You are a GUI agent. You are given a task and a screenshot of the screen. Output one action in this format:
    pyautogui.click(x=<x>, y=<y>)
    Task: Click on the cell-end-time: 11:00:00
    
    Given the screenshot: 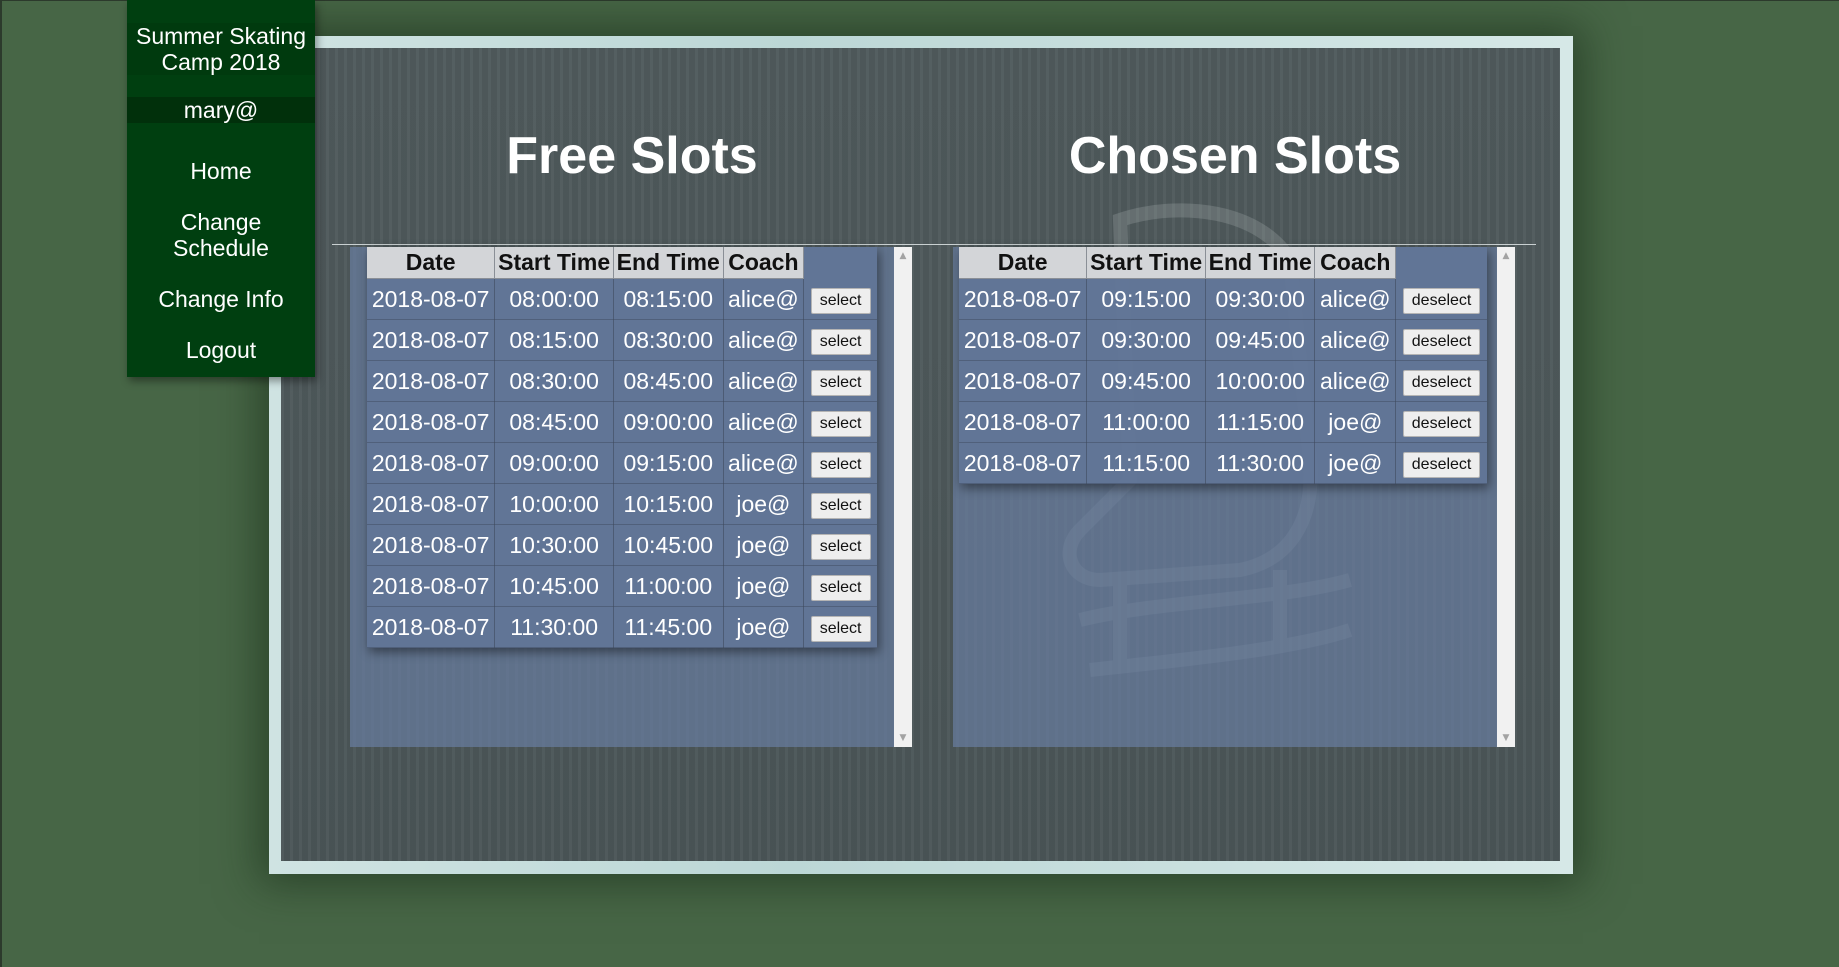 What is the action you would take?
    pyautogui.click(x=668, y=586)
    